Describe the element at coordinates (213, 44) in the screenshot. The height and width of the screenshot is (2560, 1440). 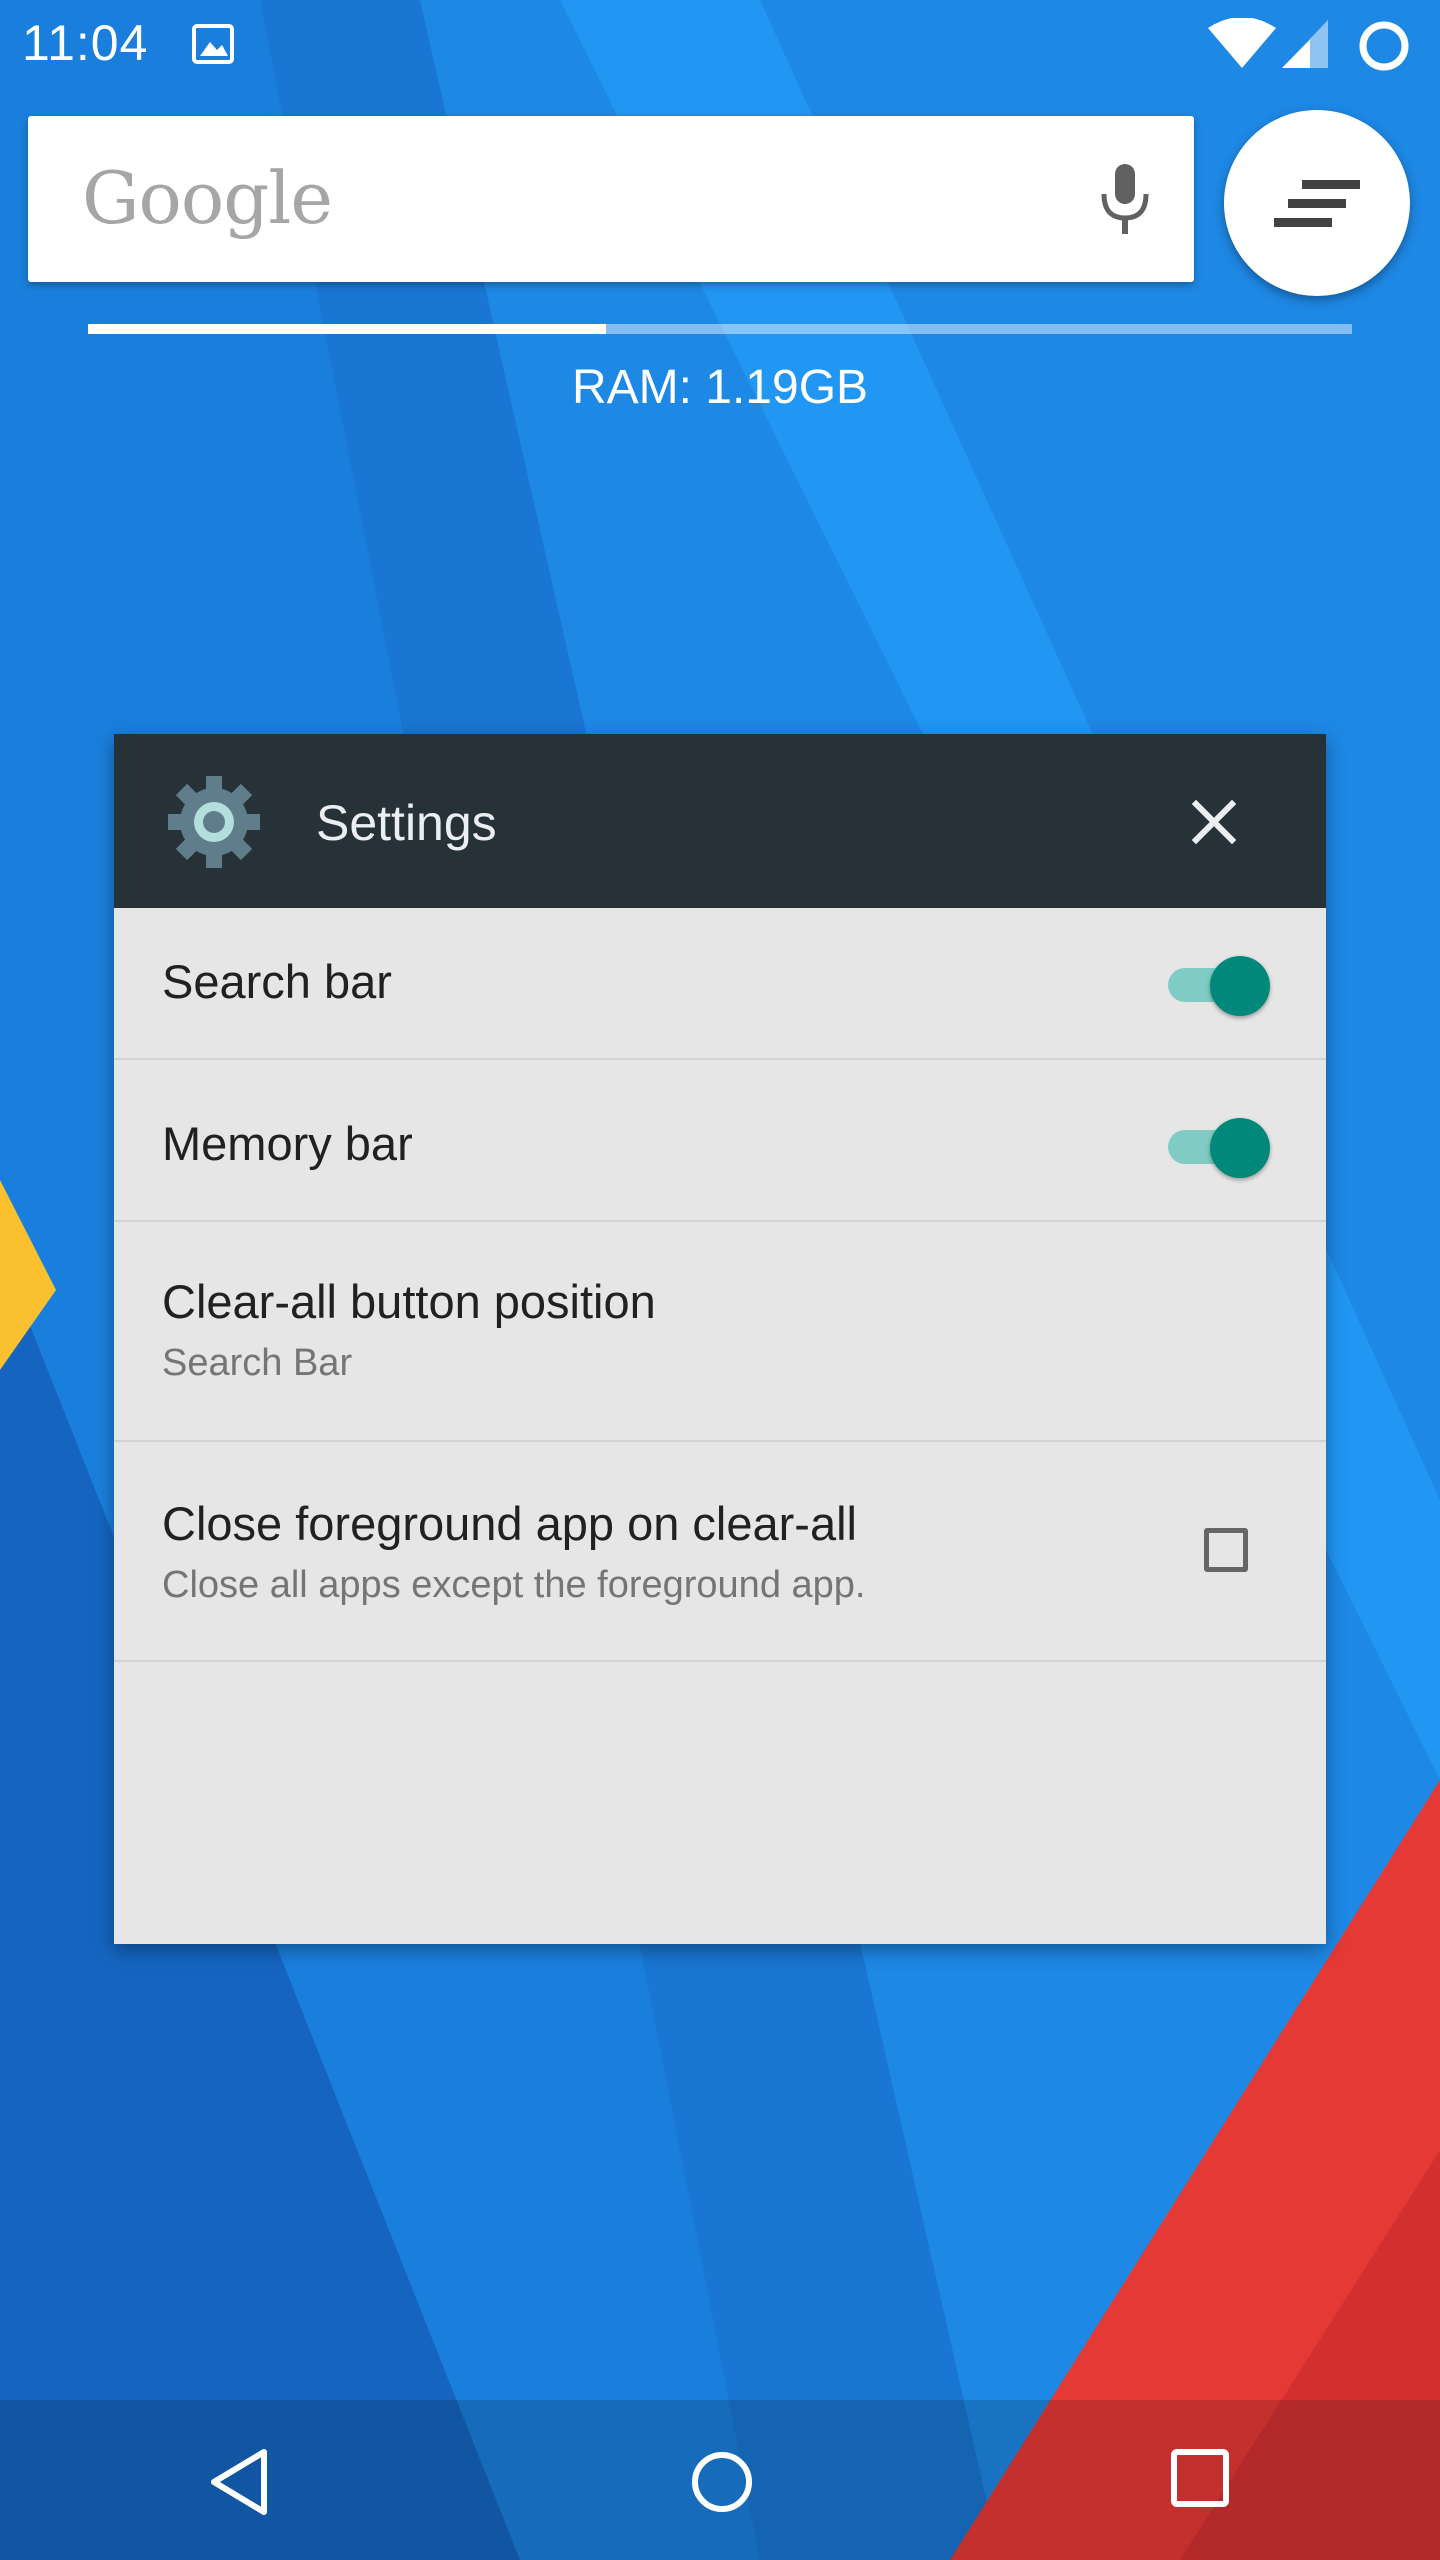
I see `image-notification-icon` at that location.